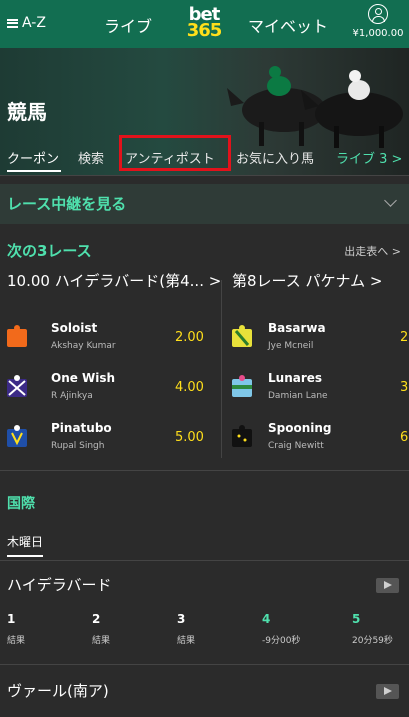 This screenshot has width=409, height=717. What do you see at coordinates (34, 23) in the screenshot?
I see `a-z-label: A-Z` at bounding box center [34, 23].